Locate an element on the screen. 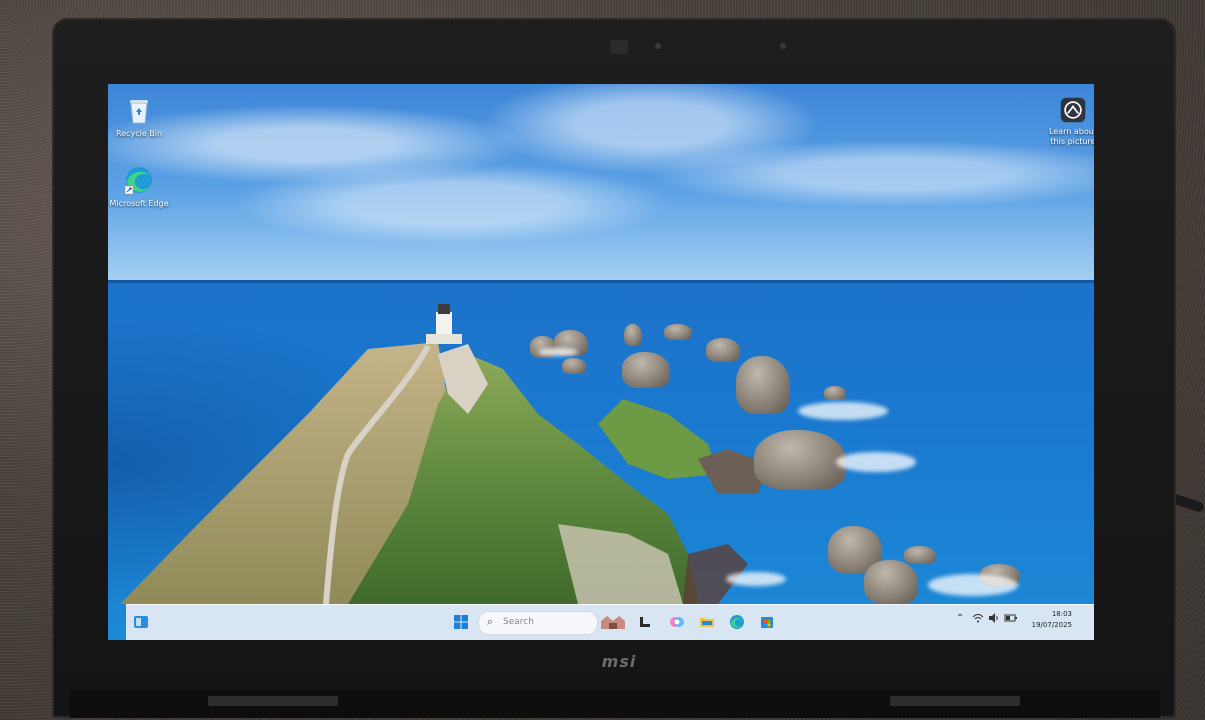 The width and height of the screenshot is (1205, 720). widgets-button is located at coordinates (141, 622).